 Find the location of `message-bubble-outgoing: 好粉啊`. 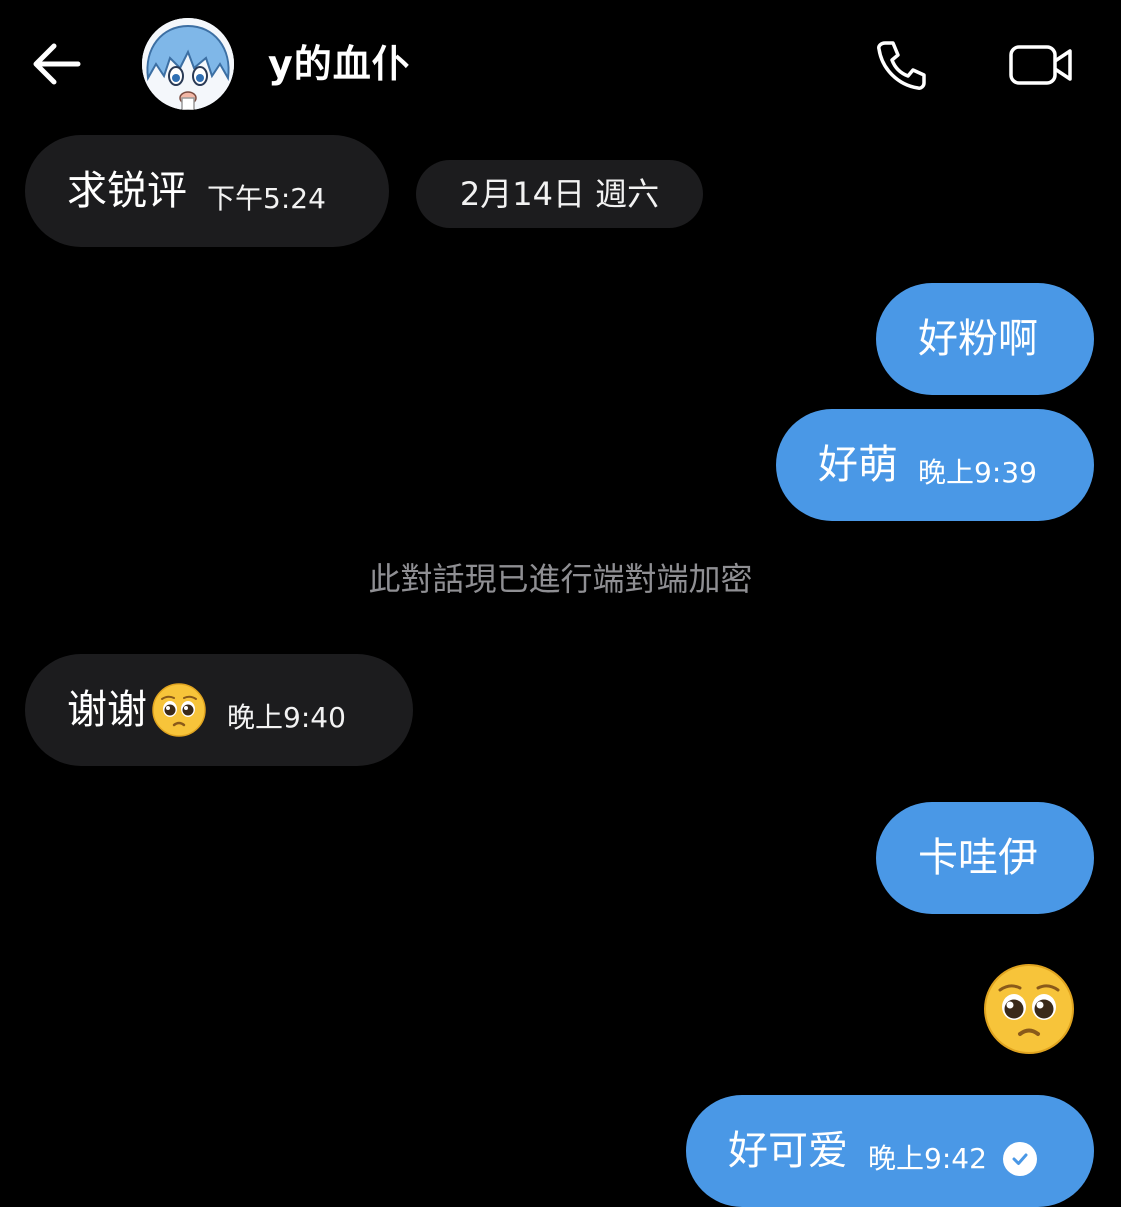

message-bubble-outgoing: 好粉啊 is located at coordinates (985, 339).